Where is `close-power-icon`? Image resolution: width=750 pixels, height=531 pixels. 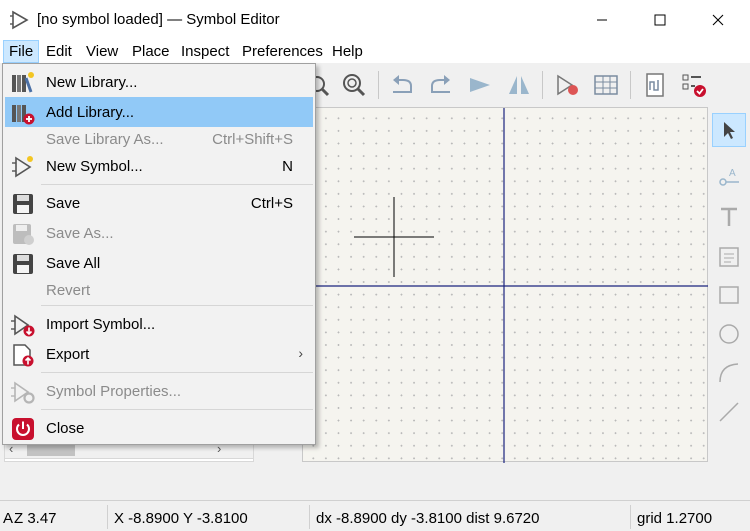 close-power-icon is located at coordinates (23, 429).